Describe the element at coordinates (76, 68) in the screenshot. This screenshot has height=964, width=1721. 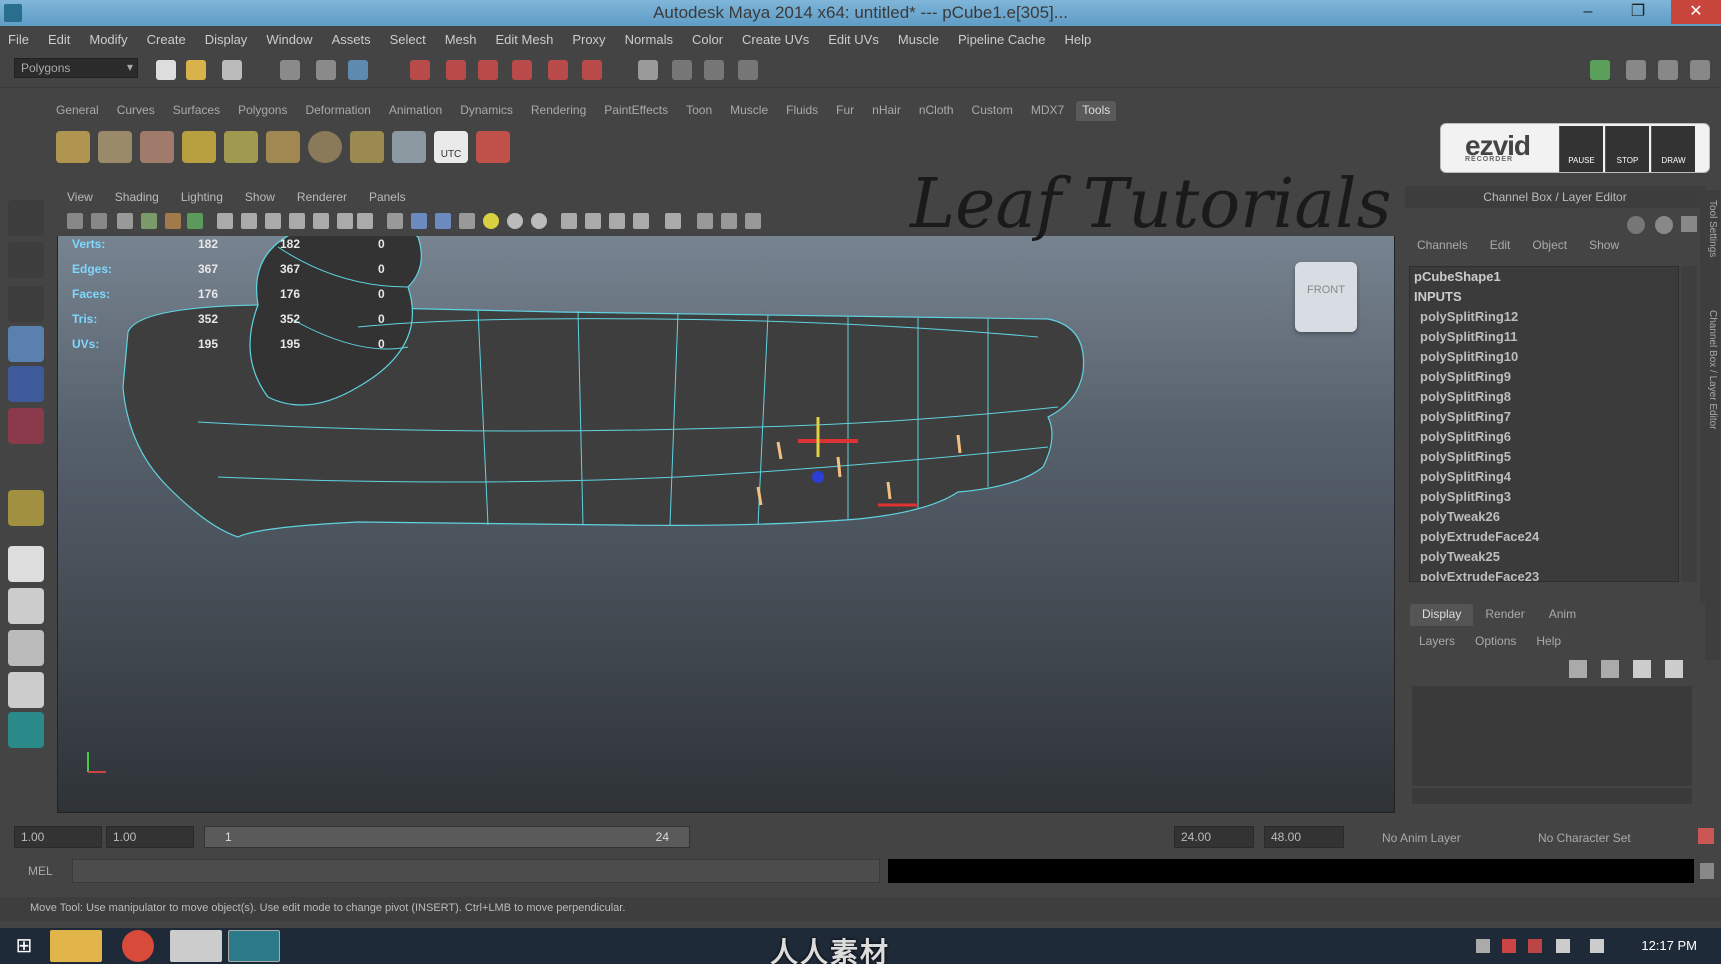
I see `menu-set-dropdown: Polygons` at that location.